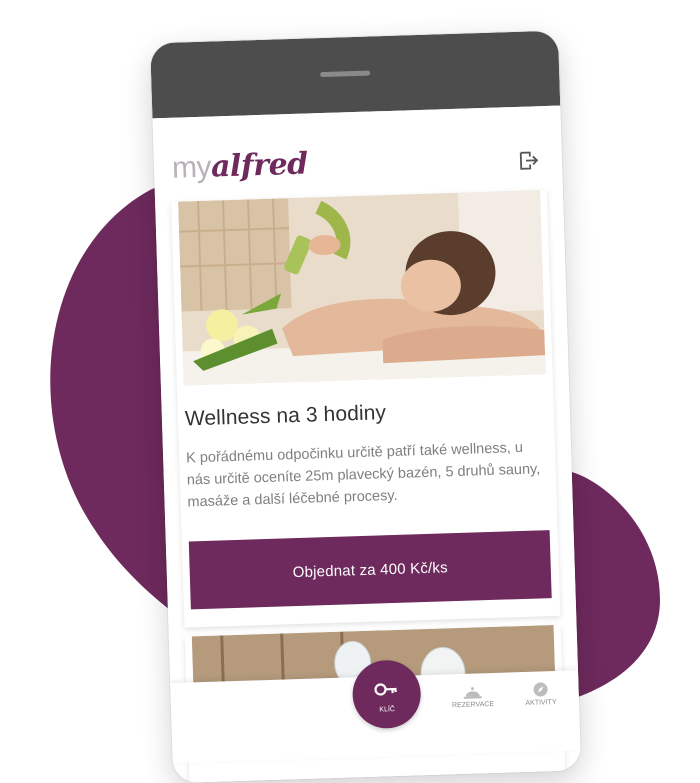 The image size is (700, 783). What do you see at coordinates (387, 710) in the screenshot?
I see `nav-key-label: KLÍČ` at bounding box center [387, 710].